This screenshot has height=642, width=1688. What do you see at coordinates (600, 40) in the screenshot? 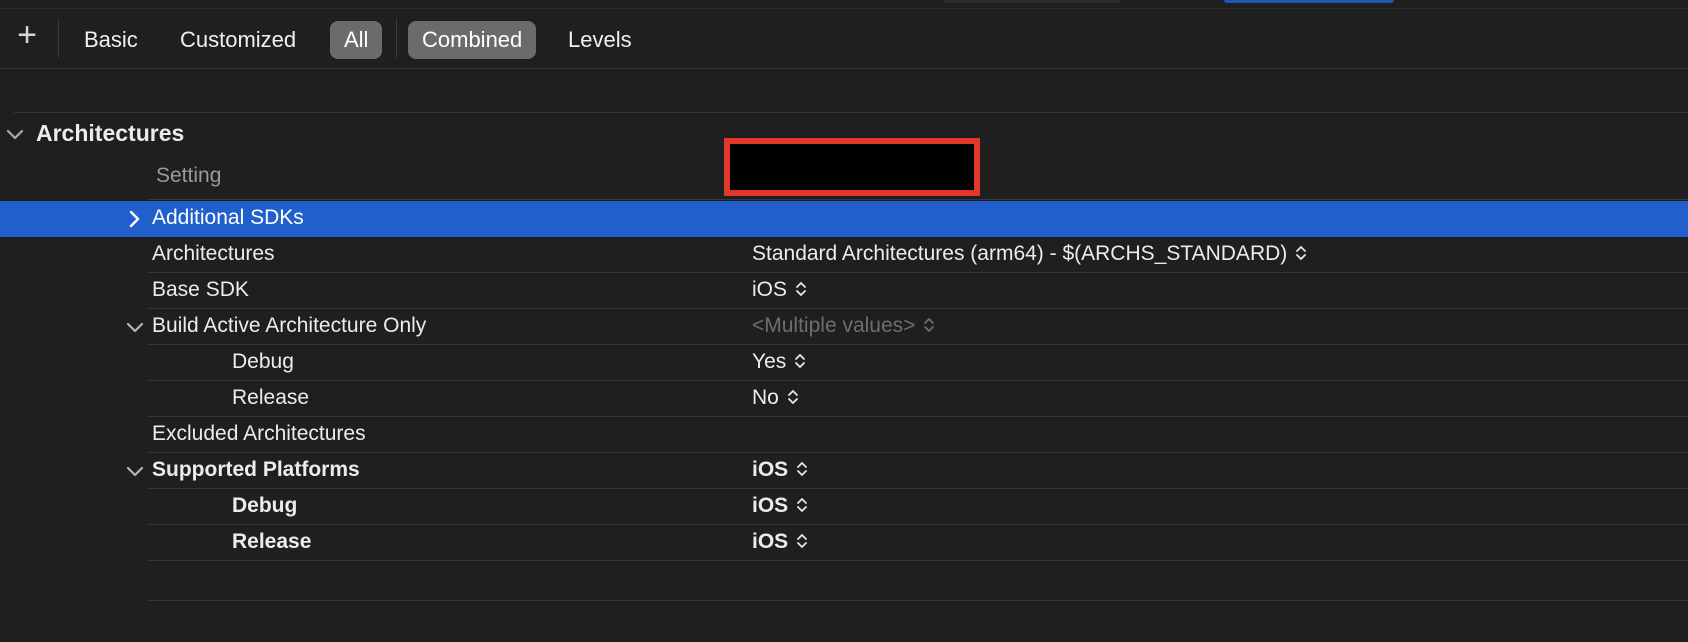
I see `tab-levels: Levels` at bounding box center [600, 40].